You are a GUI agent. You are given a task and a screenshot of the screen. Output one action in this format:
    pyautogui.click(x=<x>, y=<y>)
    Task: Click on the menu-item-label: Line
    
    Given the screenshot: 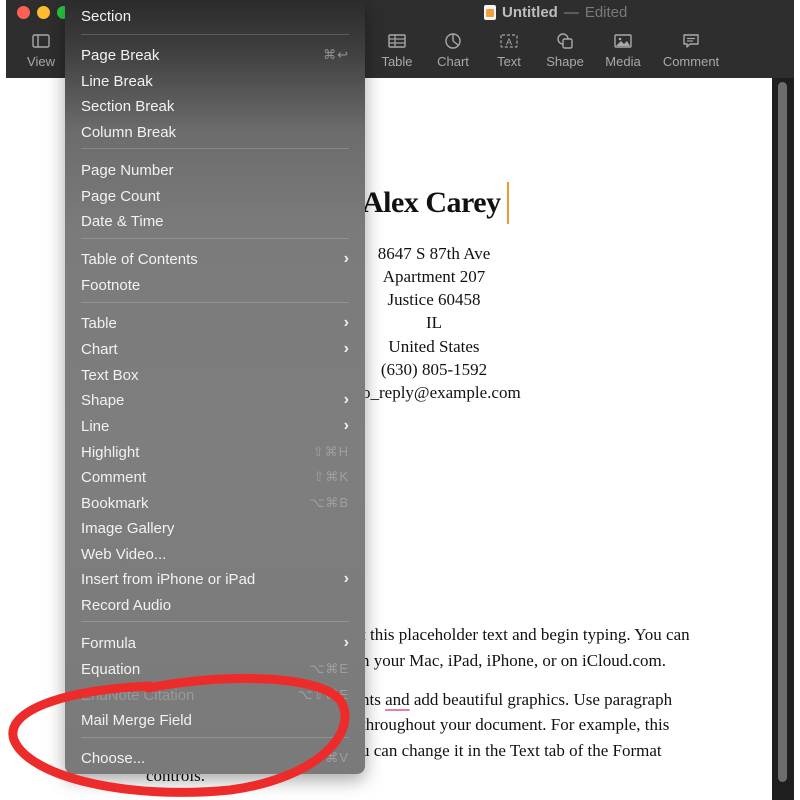 What is the action you would take?
    pyautogui.click(x=95, y=426)
    